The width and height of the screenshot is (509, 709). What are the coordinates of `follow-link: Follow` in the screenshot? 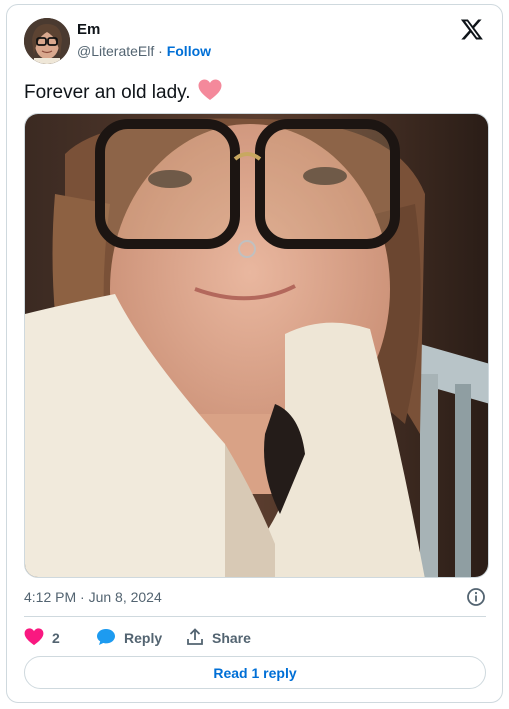 It's located at (189, 51).